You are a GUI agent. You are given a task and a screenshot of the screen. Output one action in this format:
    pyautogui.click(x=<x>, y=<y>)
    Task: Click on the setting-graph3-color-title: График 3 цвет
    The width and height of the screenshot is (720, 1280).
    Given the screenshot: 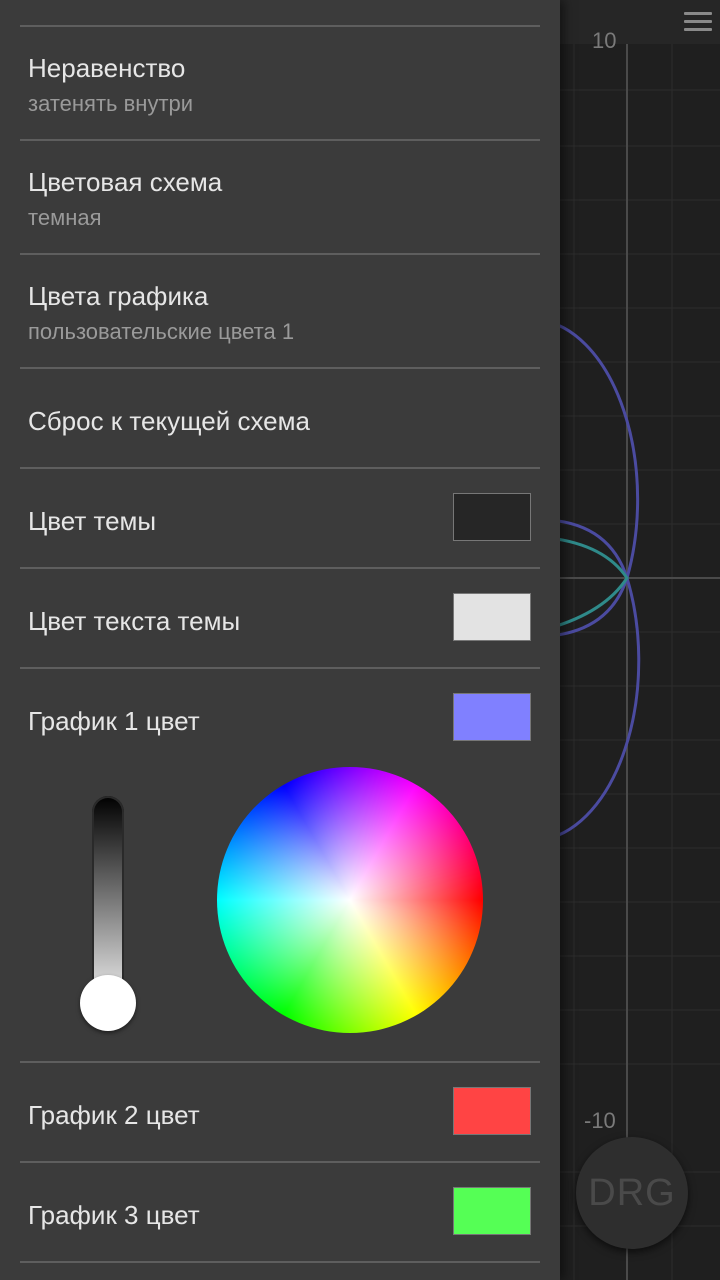 What is the action you would take?
    pyautogui.click(x=114, y=1215)
    